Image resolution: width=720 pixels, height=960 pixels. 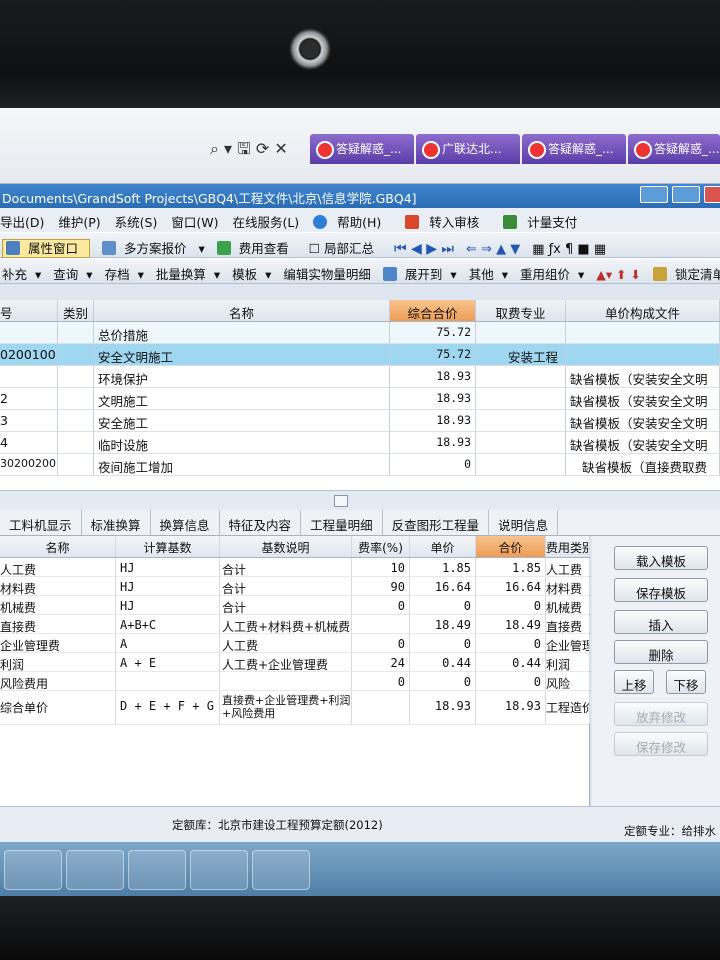 I want to click on delete-button: 删除, so click(x=661, y=652).